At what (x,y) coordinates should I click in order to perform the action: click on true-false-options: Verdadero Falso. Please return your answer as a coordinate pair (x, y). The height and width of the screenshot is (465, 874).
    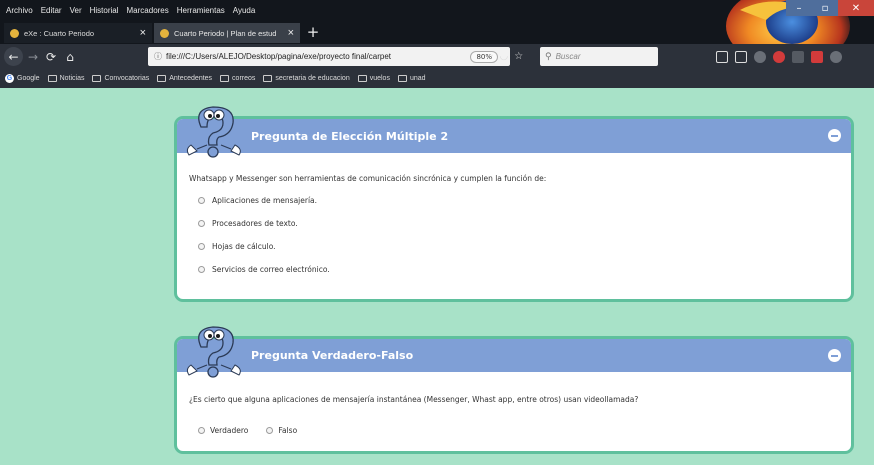
    Looking at the image, I should click on (247, 430).